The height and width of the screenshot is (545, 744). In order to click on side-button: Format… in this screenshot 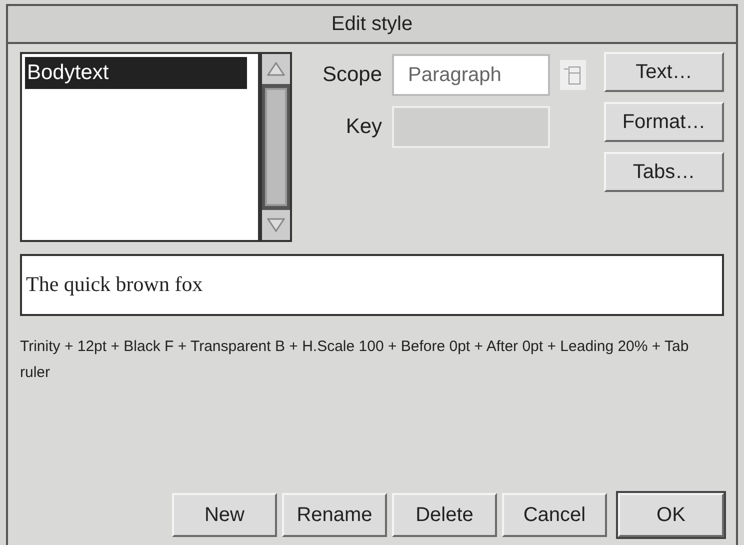, I will do `click(664, 122)`.